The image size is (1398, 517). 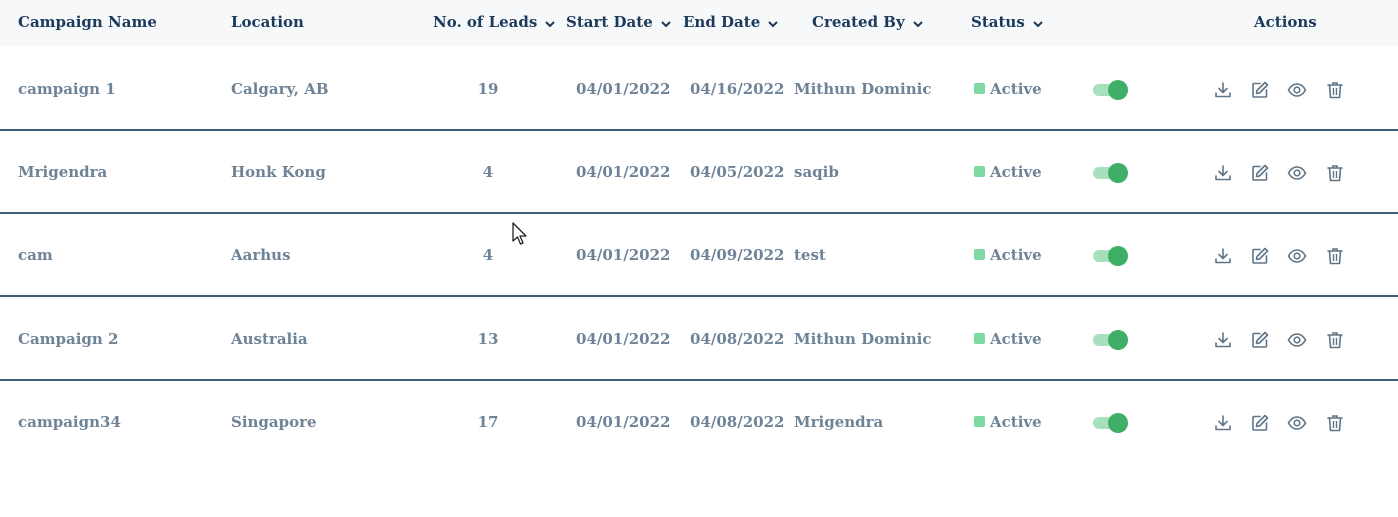 I want to click on leads-cell: 13, so click(x=488, y=339).